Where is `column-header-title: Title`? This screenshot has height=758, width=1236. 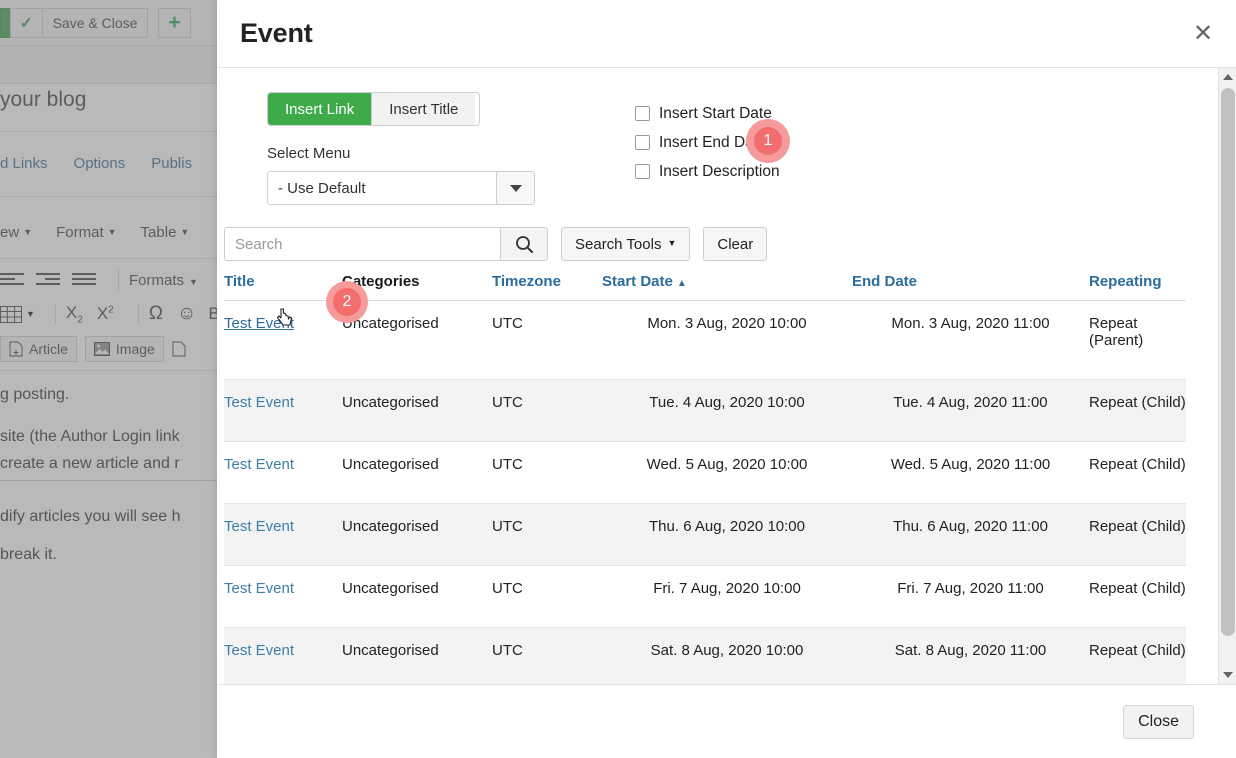
column-header-title: Title is located at coordinates (283, 287).